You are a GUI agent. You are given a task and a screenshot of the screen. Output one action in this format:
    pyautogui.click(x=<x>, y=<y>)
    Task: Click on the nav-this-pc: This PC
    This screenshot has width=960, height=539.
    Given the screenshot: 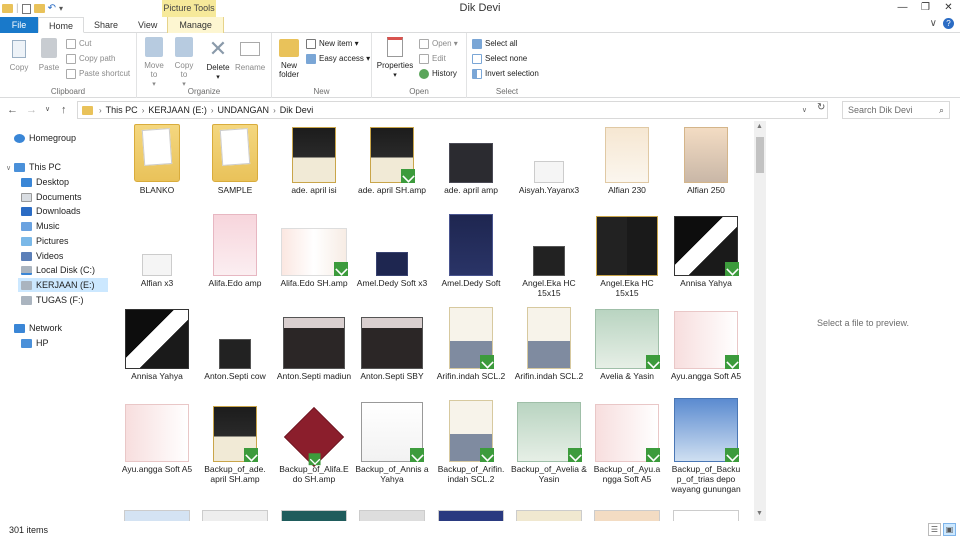 What is the action you would take?
    pyautogui.click(x=37, y=167)
    